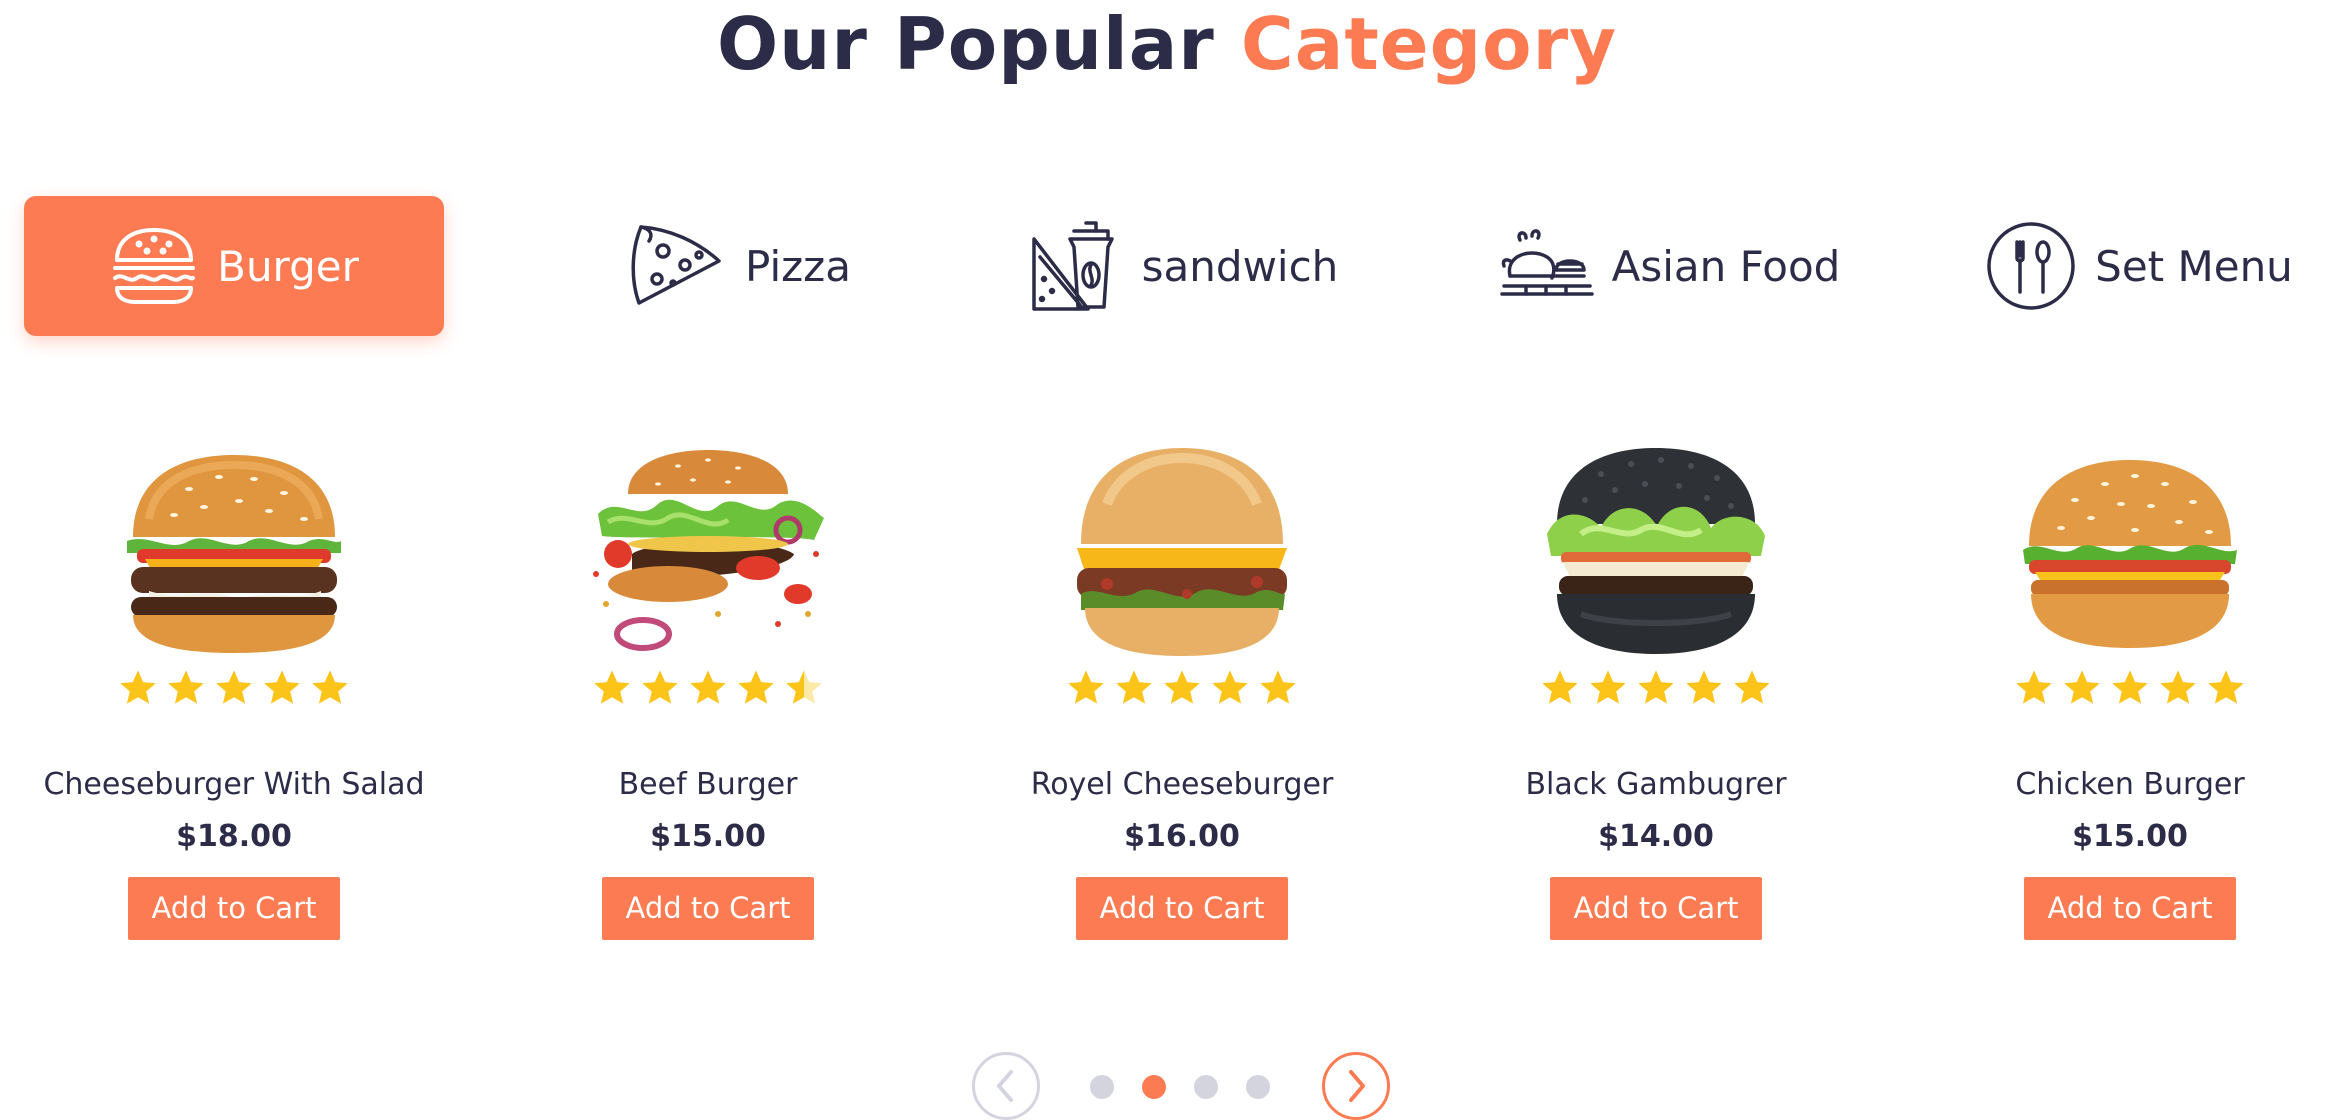 The height and width of the screenshot is (1120, 2334). What do you see at coordinates (154, 266) in the screenshot?
I see `burger-icon` at bounding box center [154, 266].